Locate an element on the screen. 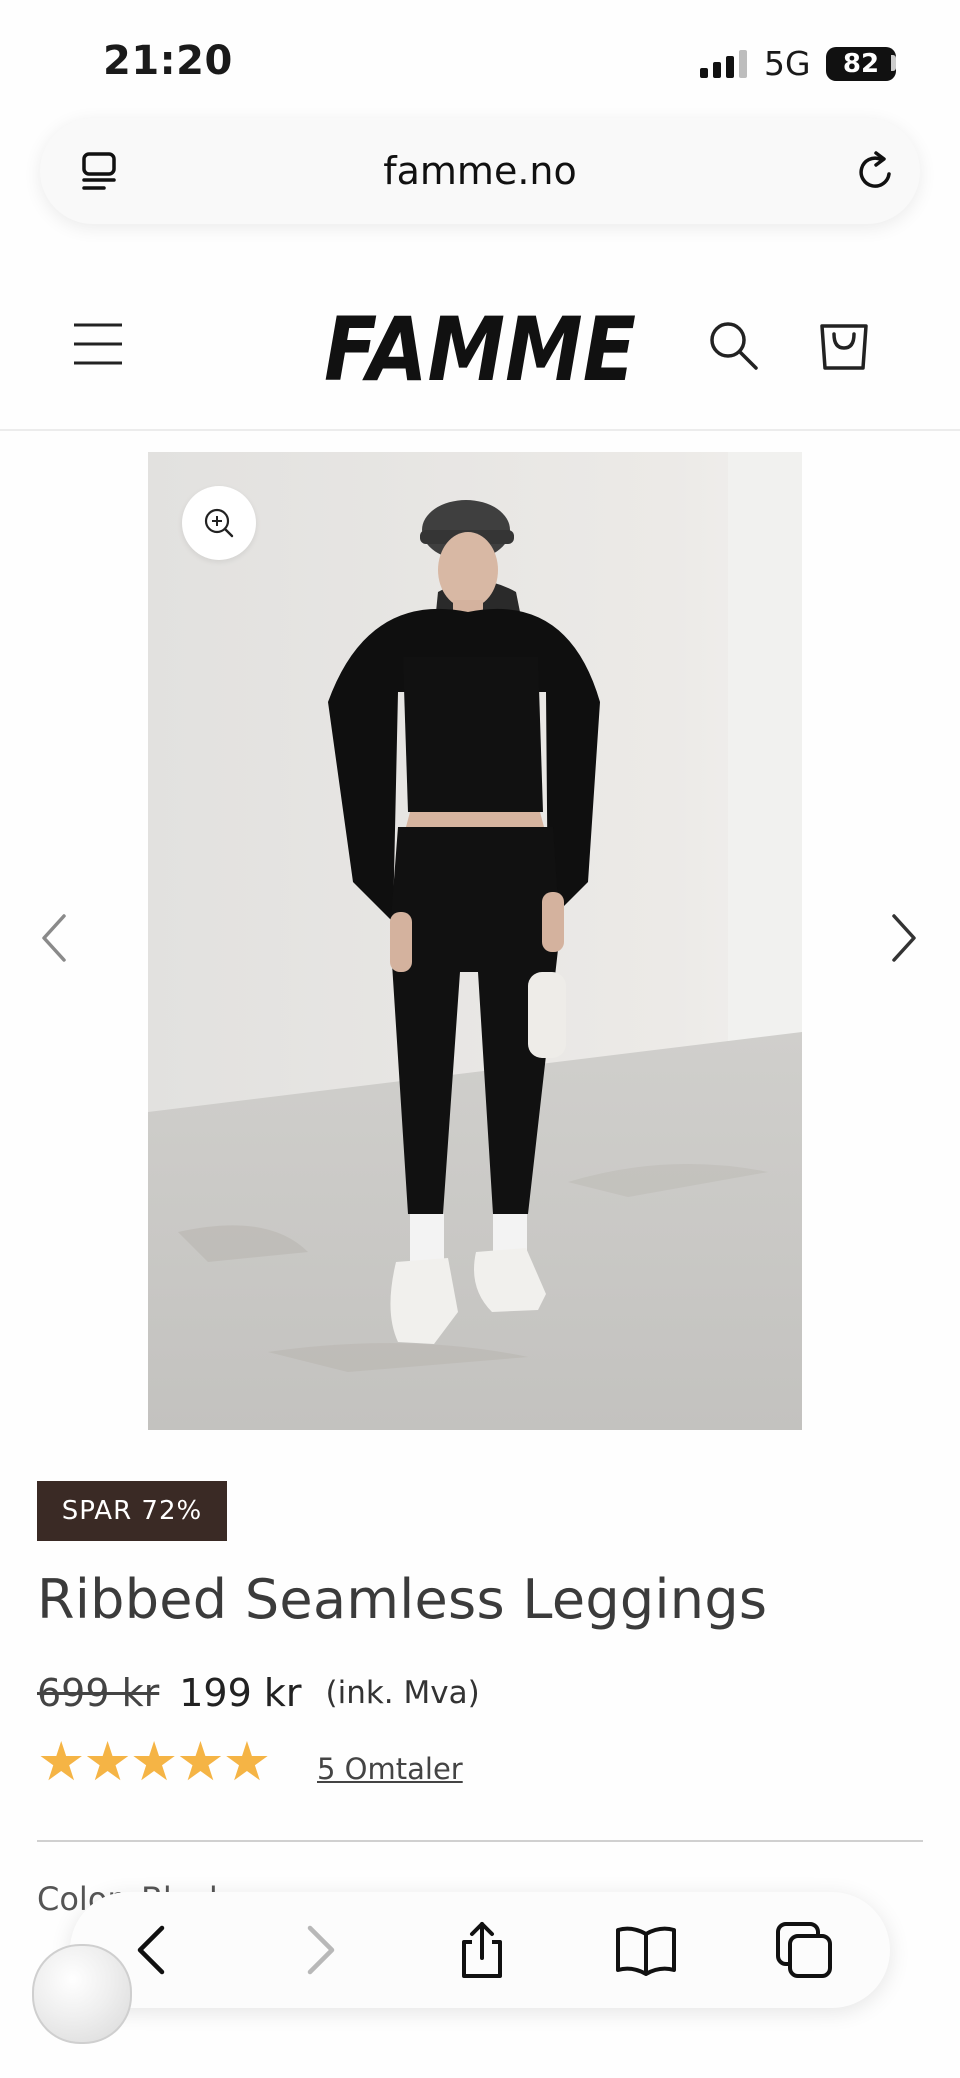 The width and height of the screenshot is (960, 2078). status-time: 21:20 is located at coordinates (168, 61).